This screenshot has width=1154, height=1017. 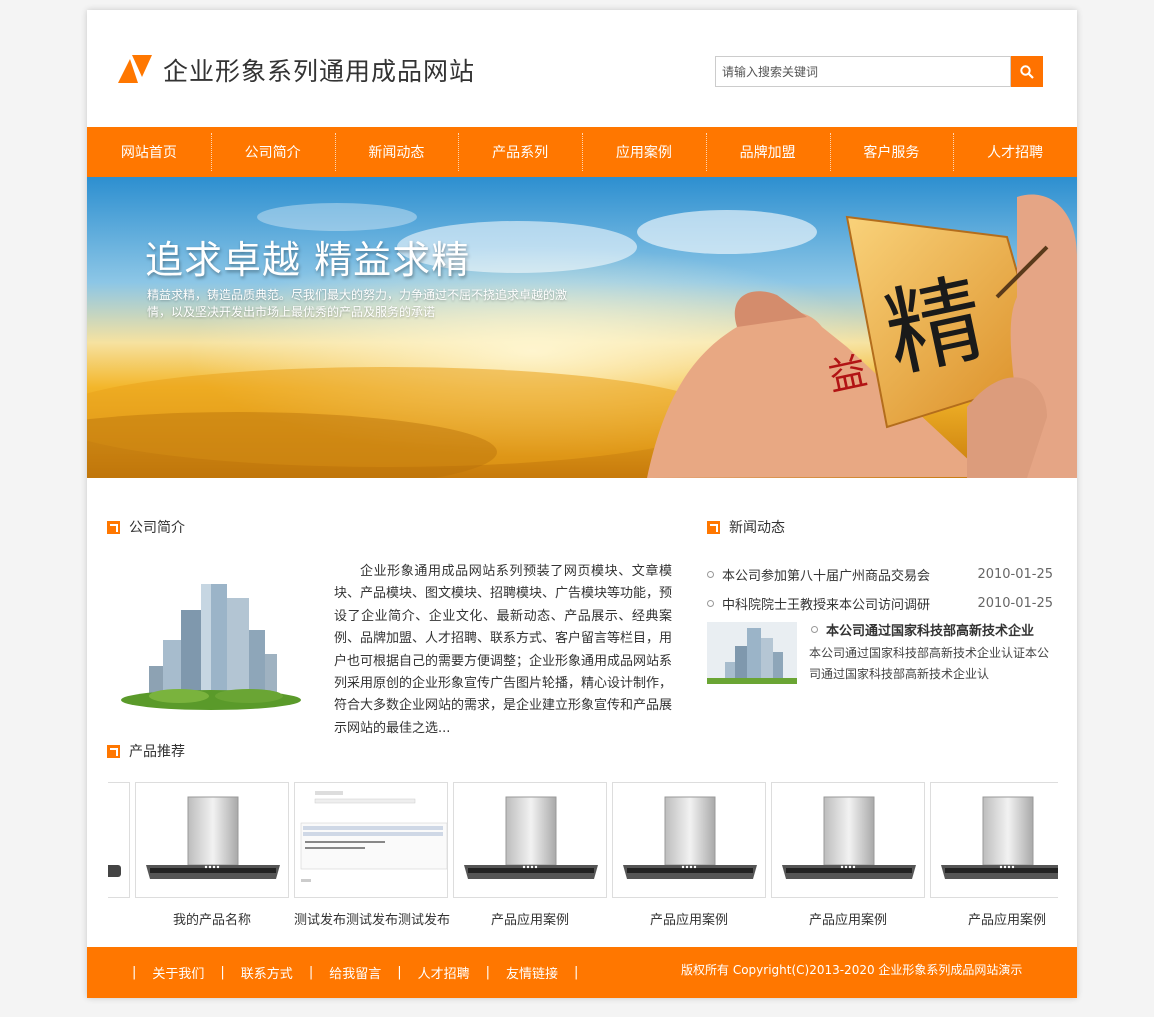 What do you see at coordinates (891, 152) in the screenshot?
I see `nav-item-service: 客户服务` at bounding box center [891, 152].